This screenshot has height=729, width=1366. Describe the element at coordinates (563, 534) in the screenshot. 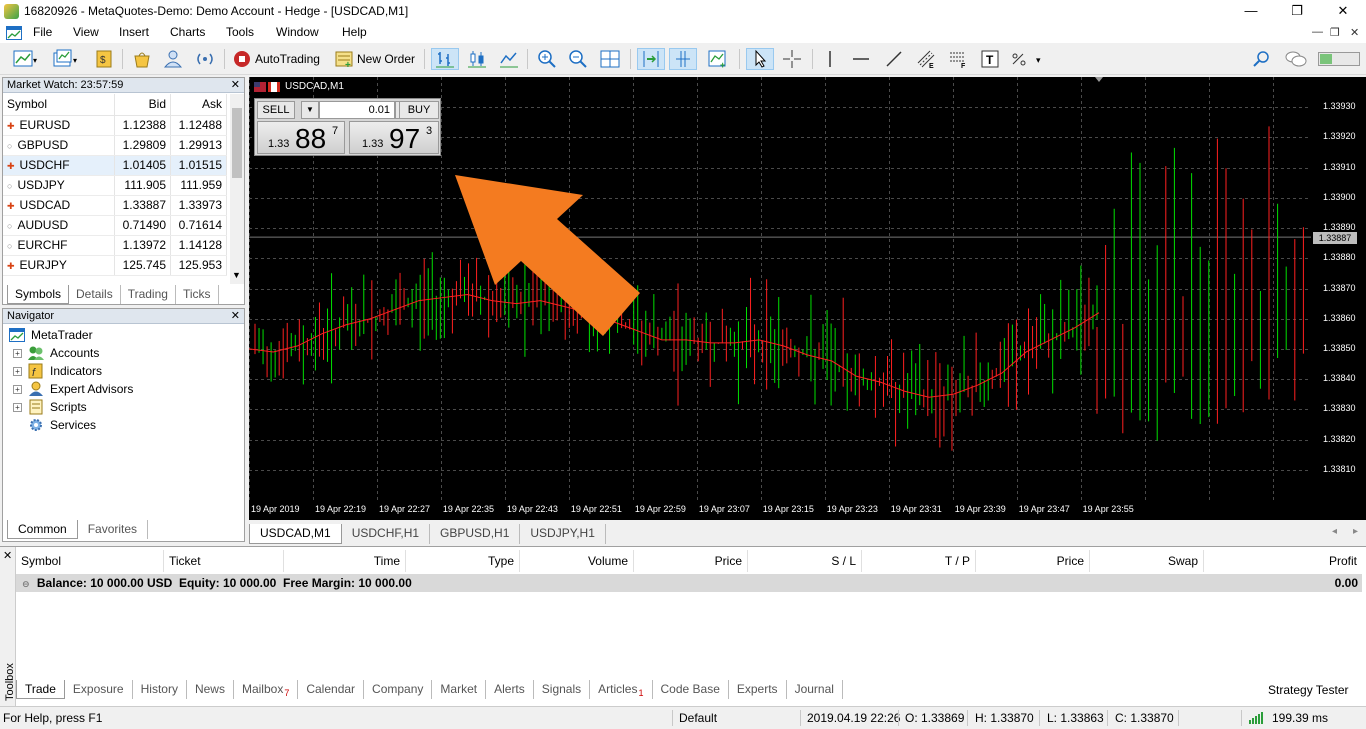

I see `chart-tab-usdjpy: USDJPY,H1` at that location.